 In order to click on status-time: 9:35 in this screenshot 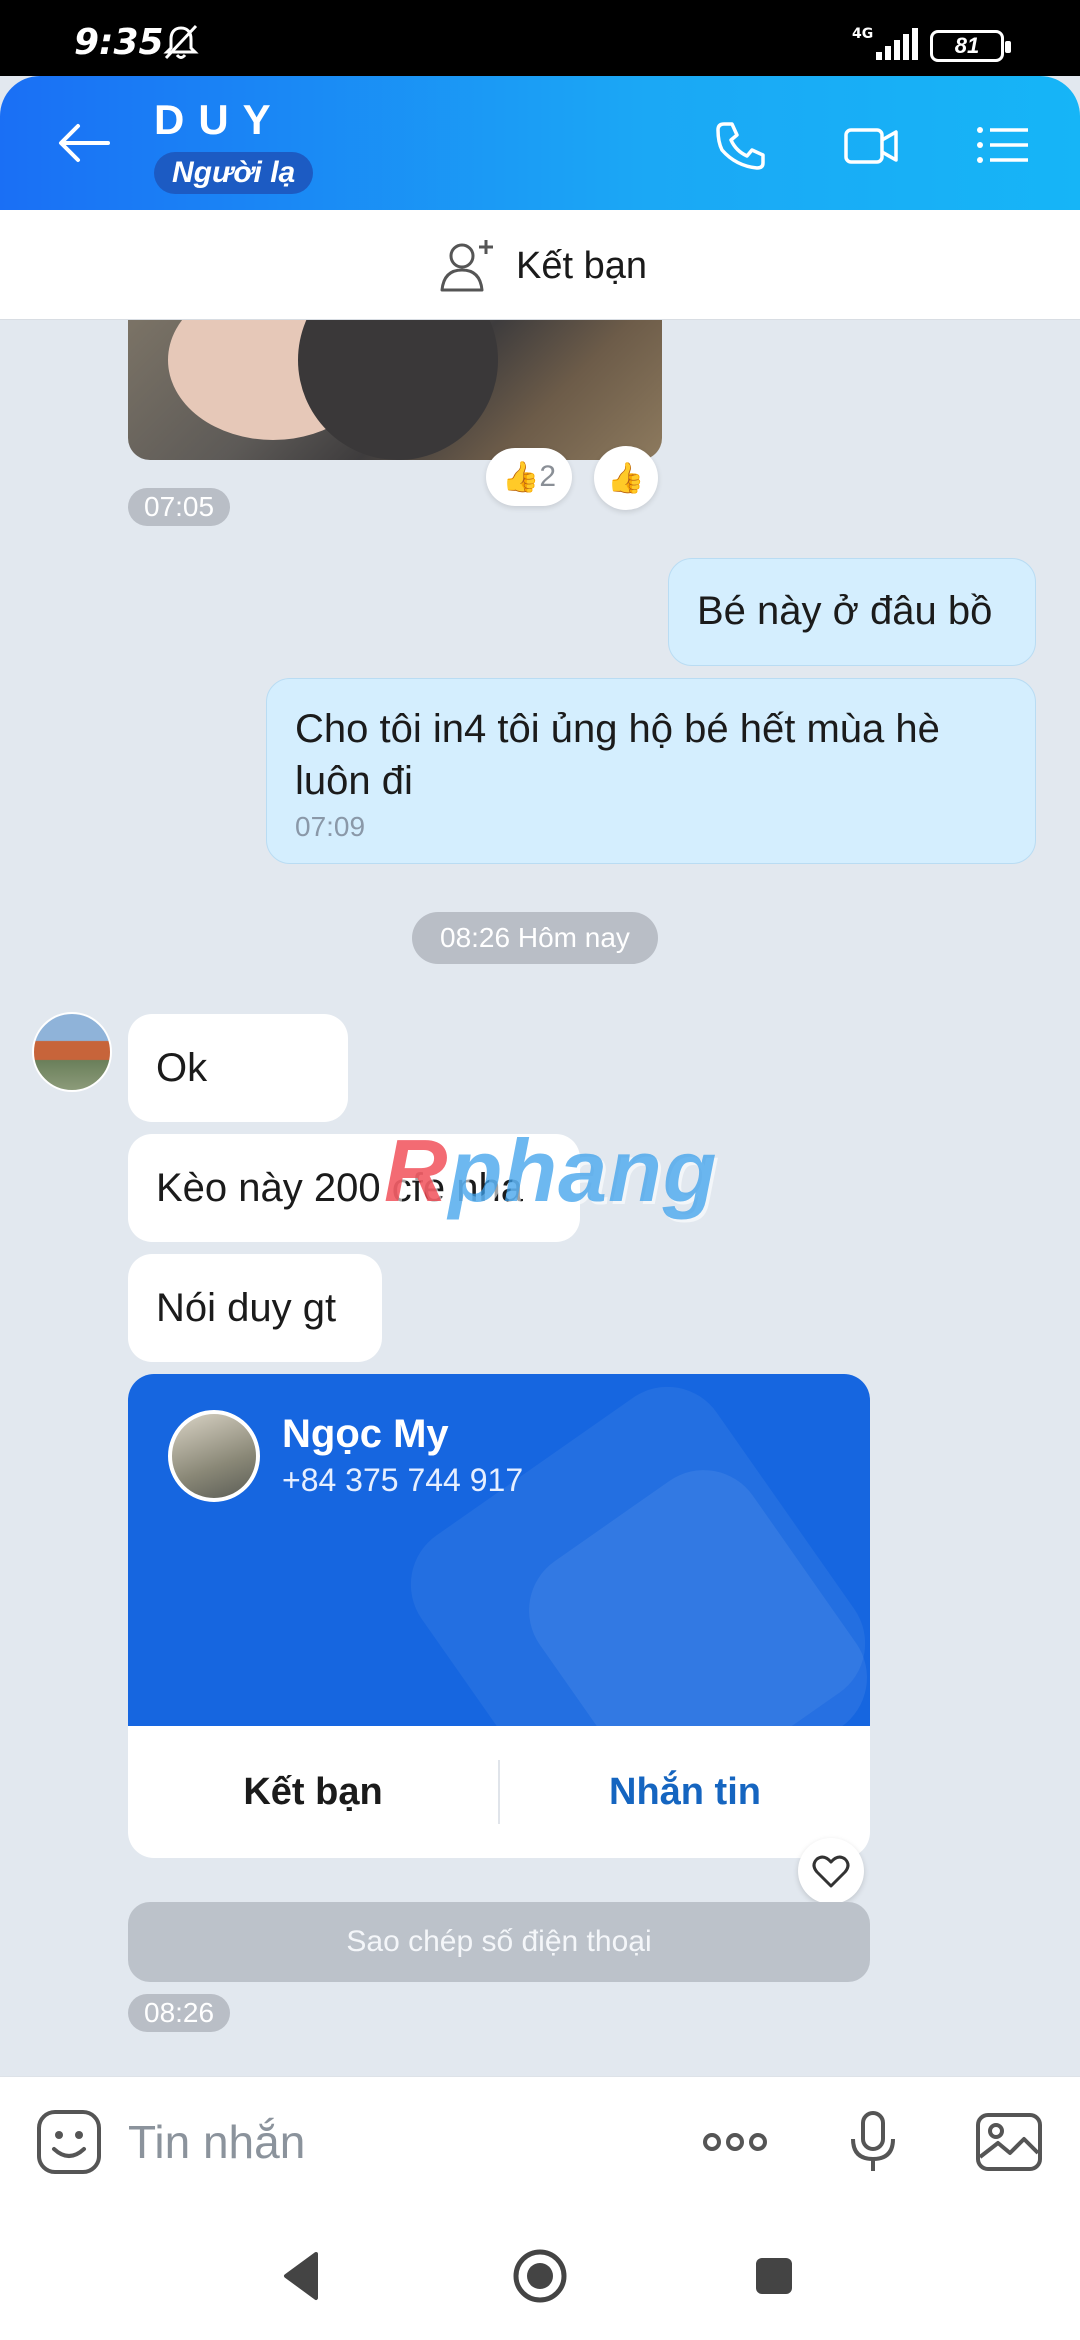, I will do `click(119, 42)`.